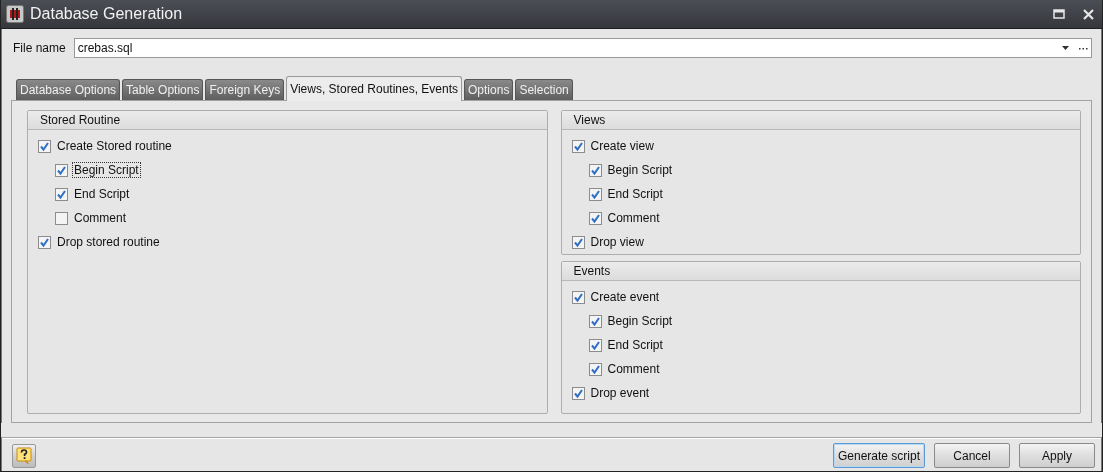  I want to click on maximize-icon, so click(1059, 14).